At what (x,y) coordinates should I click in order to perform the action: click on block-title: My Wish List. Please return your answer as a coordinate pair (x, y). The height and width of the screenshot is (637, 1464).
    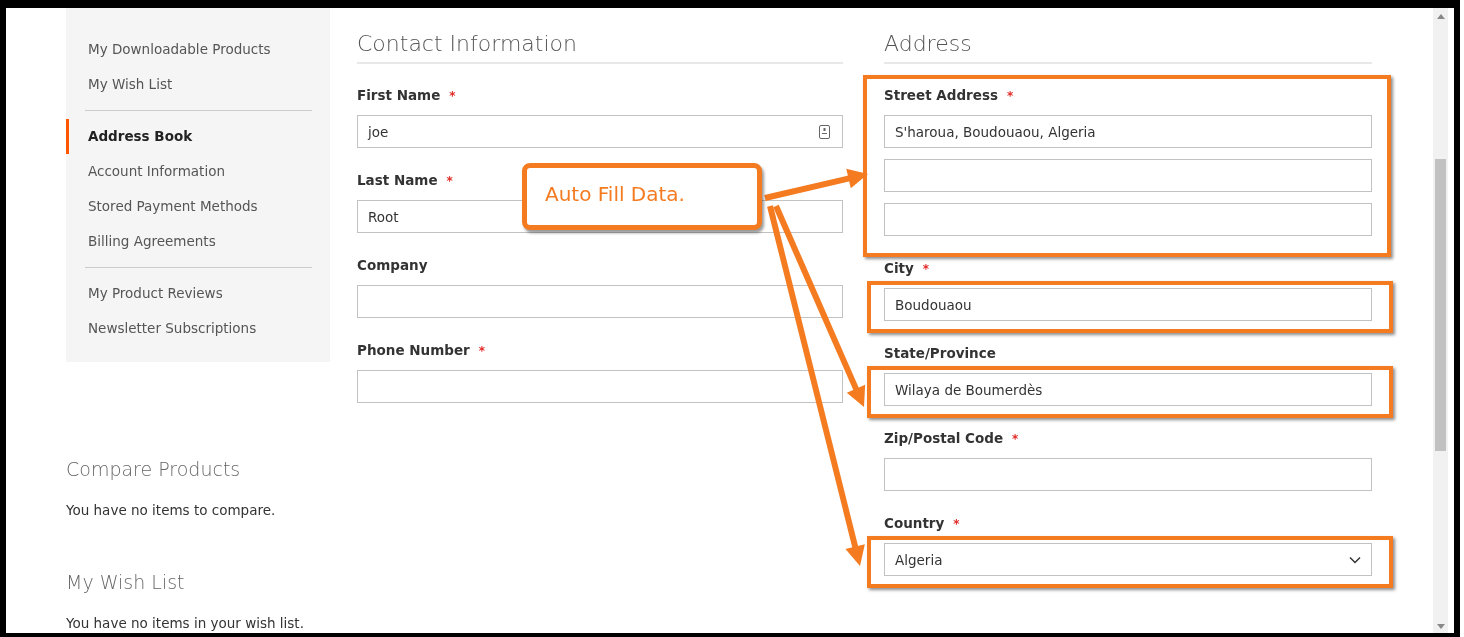
    Looking at the image, I should click on (126, 582).